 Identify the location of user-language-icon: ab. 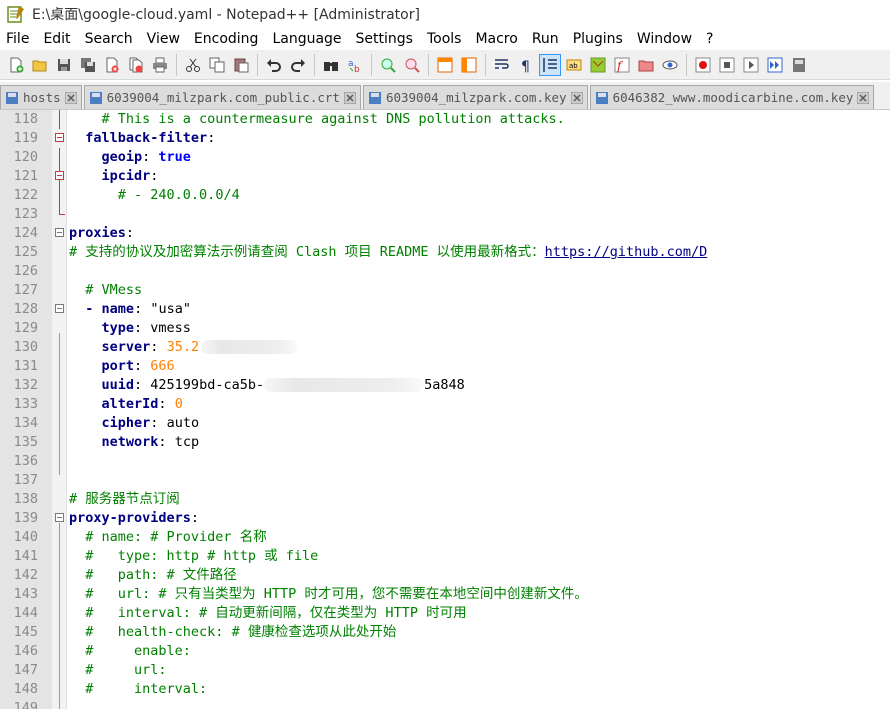
(574, 65).